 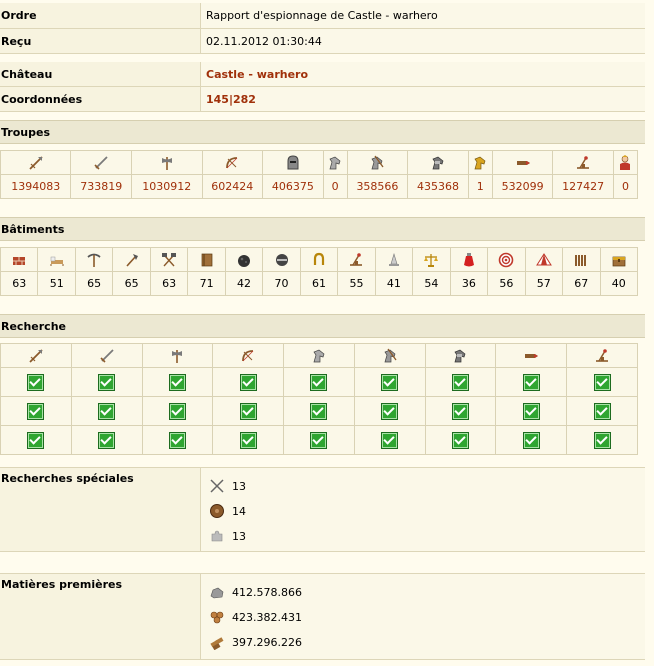 What do you see at coordinates (394, 259) in the screenshot?
I see `tower-icon` at bounding box center [394, 259].